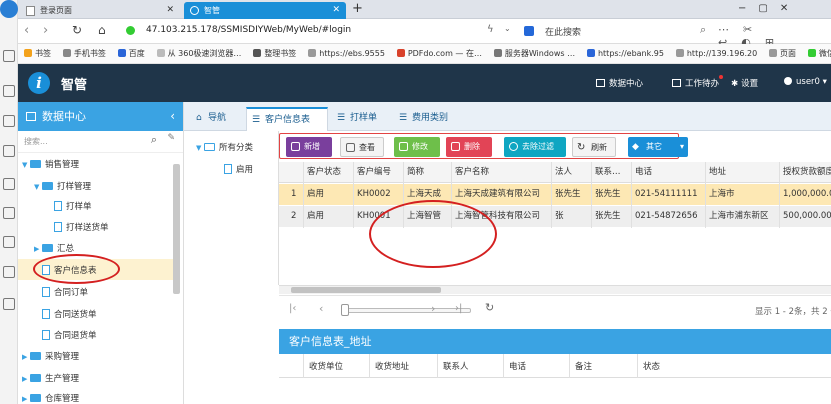 This screenshot has width=831, height=404. What do you see at coordinates (324, 172) in the screenshot?
I see `col-header: 客户状态` at bounding box center [324, 172].